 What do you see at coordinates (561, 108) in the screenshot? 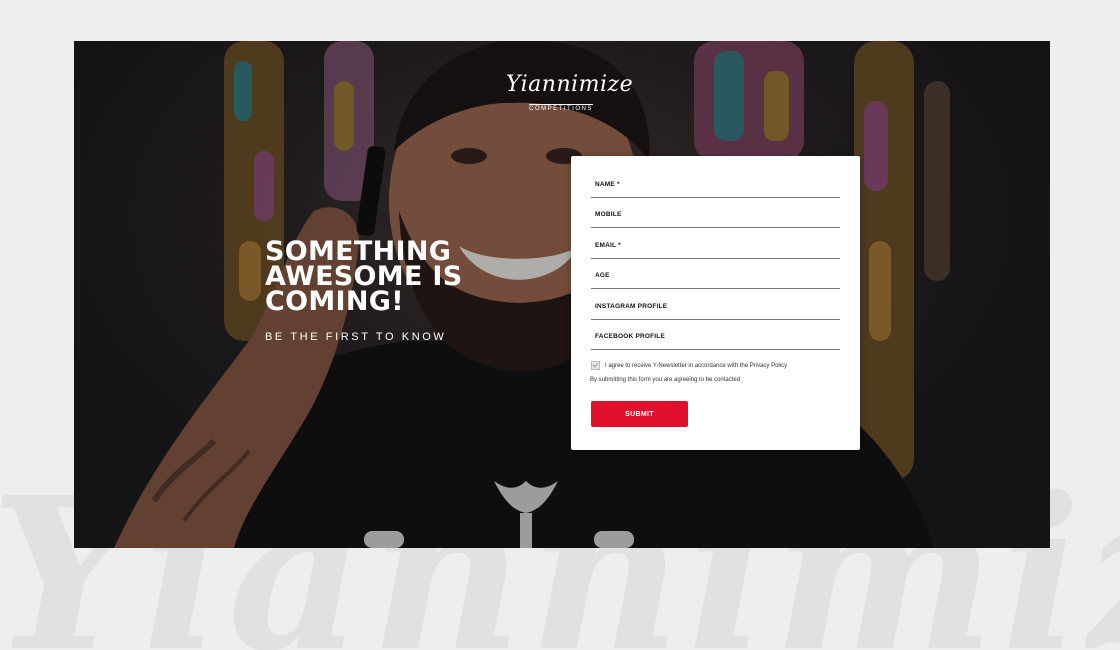
I see `brand-subtitle: COMPETITIONS` at bounding box center [561, 108].